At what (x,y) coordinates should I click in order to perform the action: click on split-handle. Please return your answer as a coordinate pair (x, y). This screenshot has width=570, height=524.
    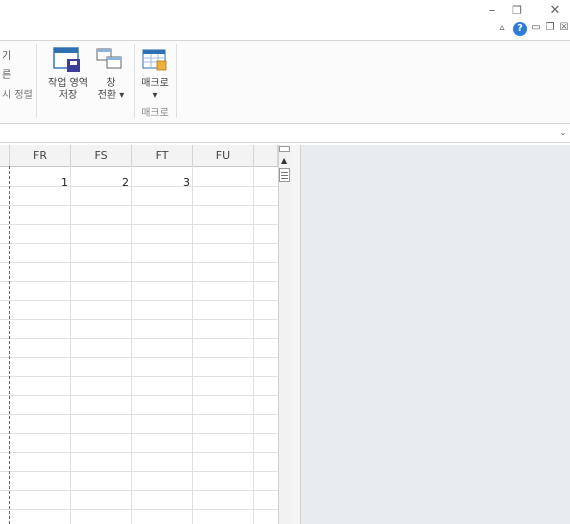
    Looking at the image, I should click on (284, 149).